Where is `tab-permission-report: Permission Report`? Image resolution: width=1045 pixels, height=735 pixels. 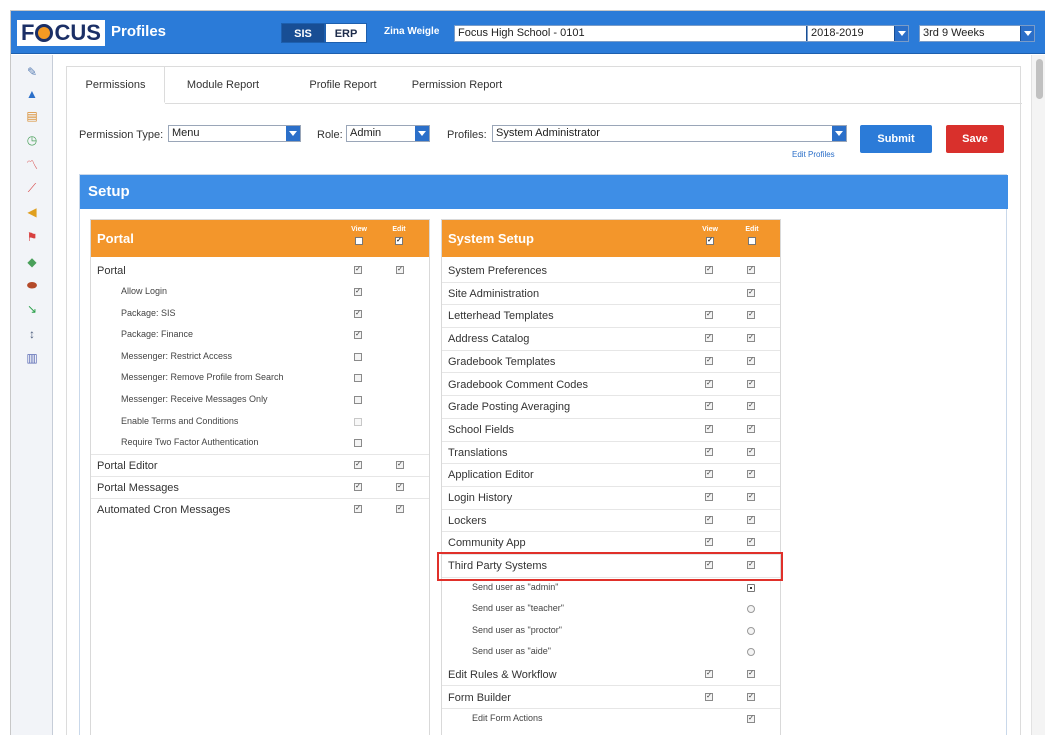 tab-permission-report: Permission Report is located at coordinates (457, 85).